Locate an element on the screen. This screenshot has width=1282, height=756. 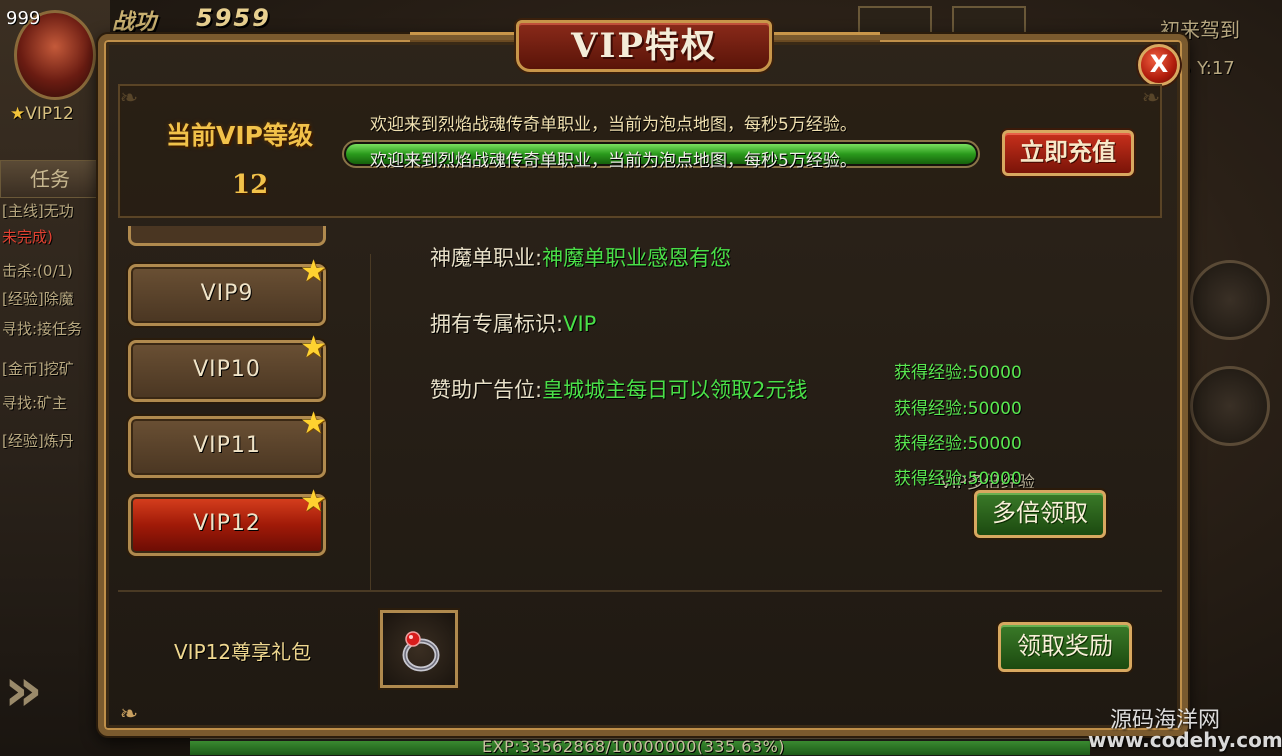
quest-line: [经验]除魔 is located at coordinates (51, 298).